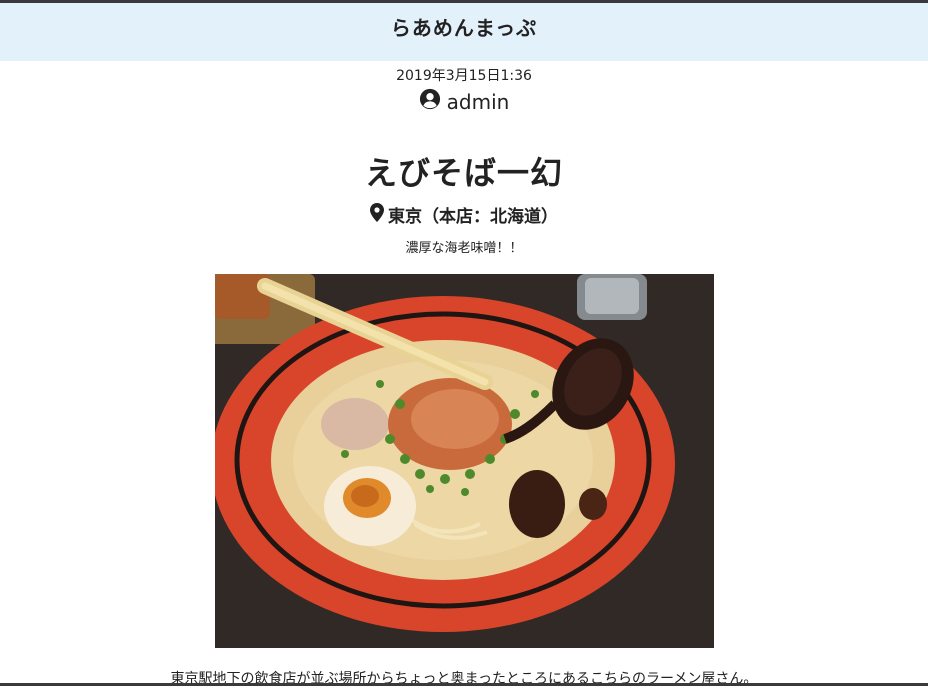  I want to click on author-name: admin, so click(478, 101).